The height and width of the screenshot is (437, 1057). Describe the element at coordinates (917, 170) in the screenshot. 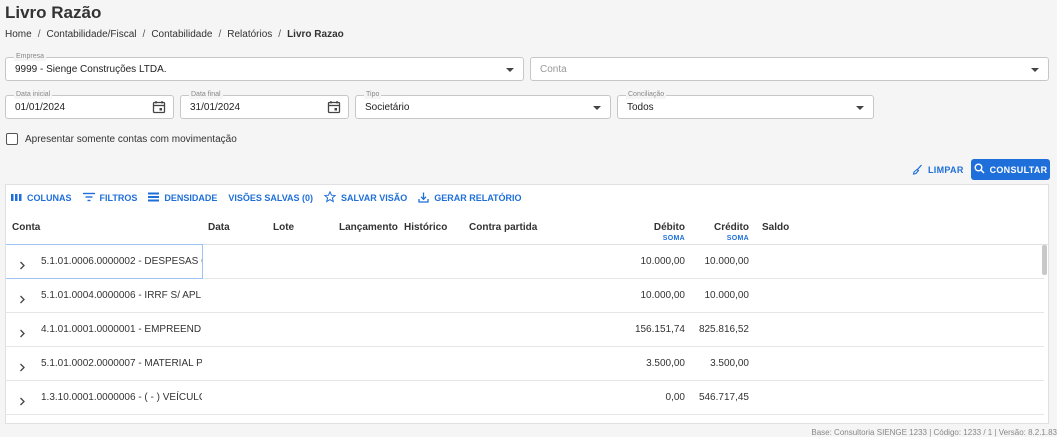

I see `broom-icon` at that location.